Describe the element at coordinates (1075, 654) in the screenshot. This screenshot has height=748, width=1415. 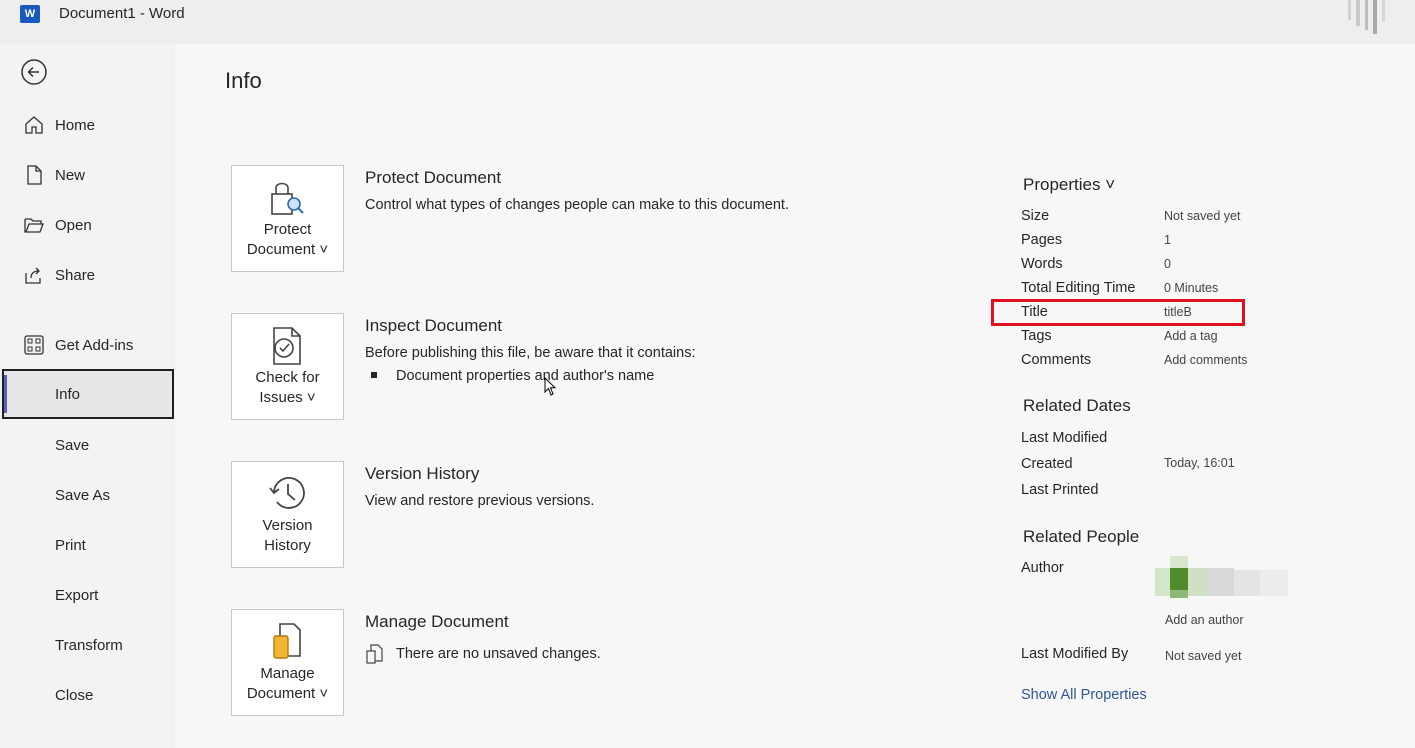
I see `last-modified-by-label: Last Modified By` at that location.